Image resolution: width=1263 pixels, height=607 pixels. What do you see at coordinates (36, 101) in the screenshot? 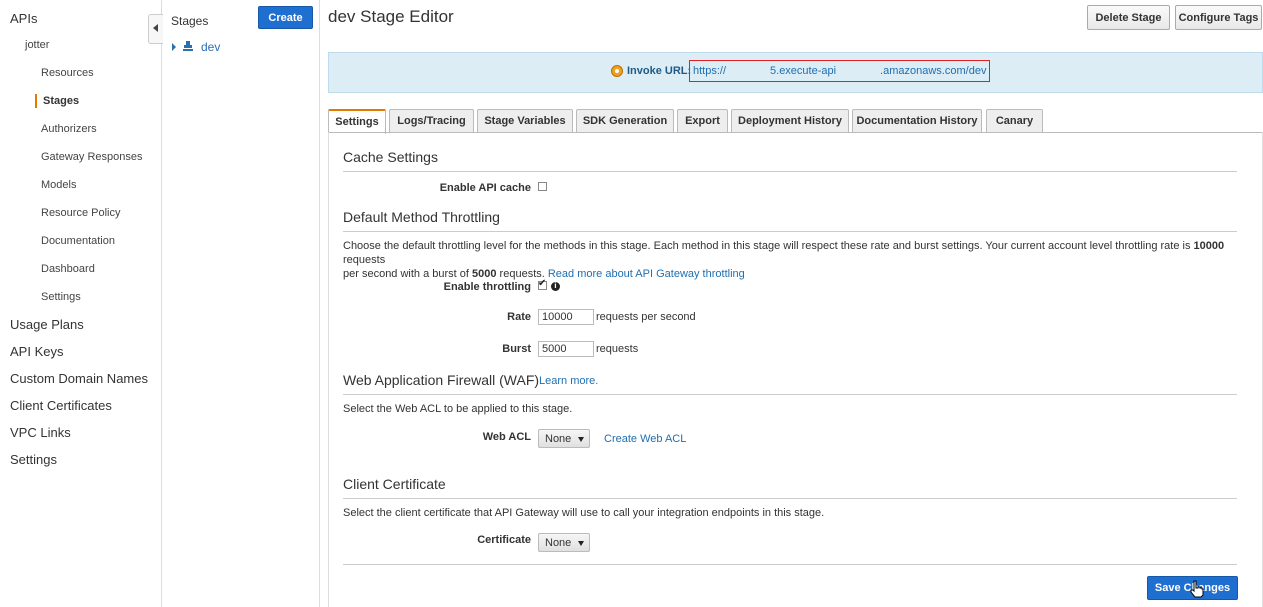
I see `active-indicator` at bounding box center [36, 101].